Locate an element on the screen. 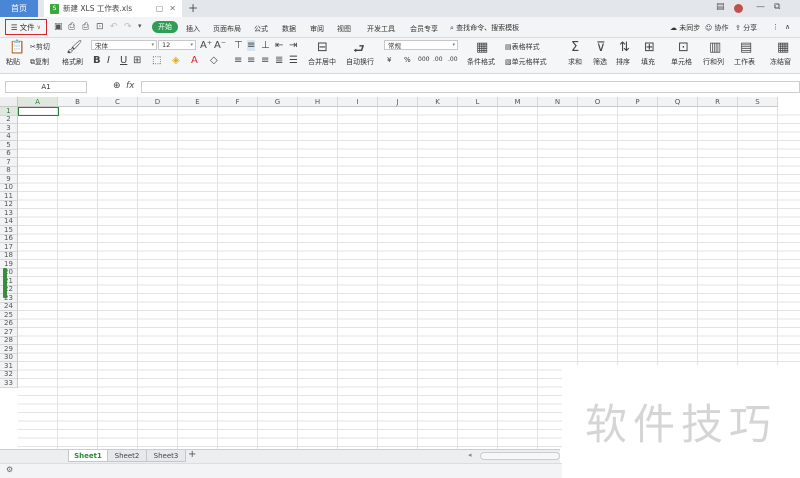 The width and height of the screenshot is (800, 478). fill-color-icon: ◈ is located at coordinates (176, 60).